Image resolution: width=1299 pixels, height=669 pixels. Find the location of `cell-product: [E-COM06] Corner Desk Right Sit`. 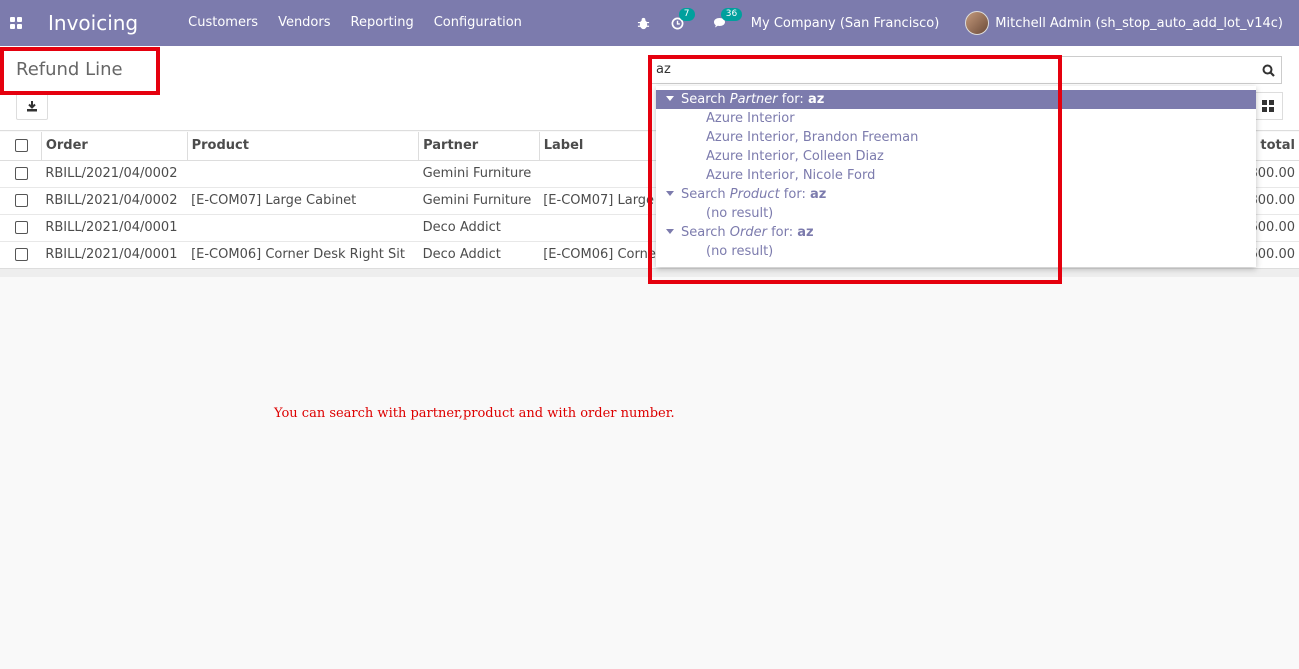

cell-product: [E-COM06] Corner Desk Right Sit is located at coordinates (303, 255).